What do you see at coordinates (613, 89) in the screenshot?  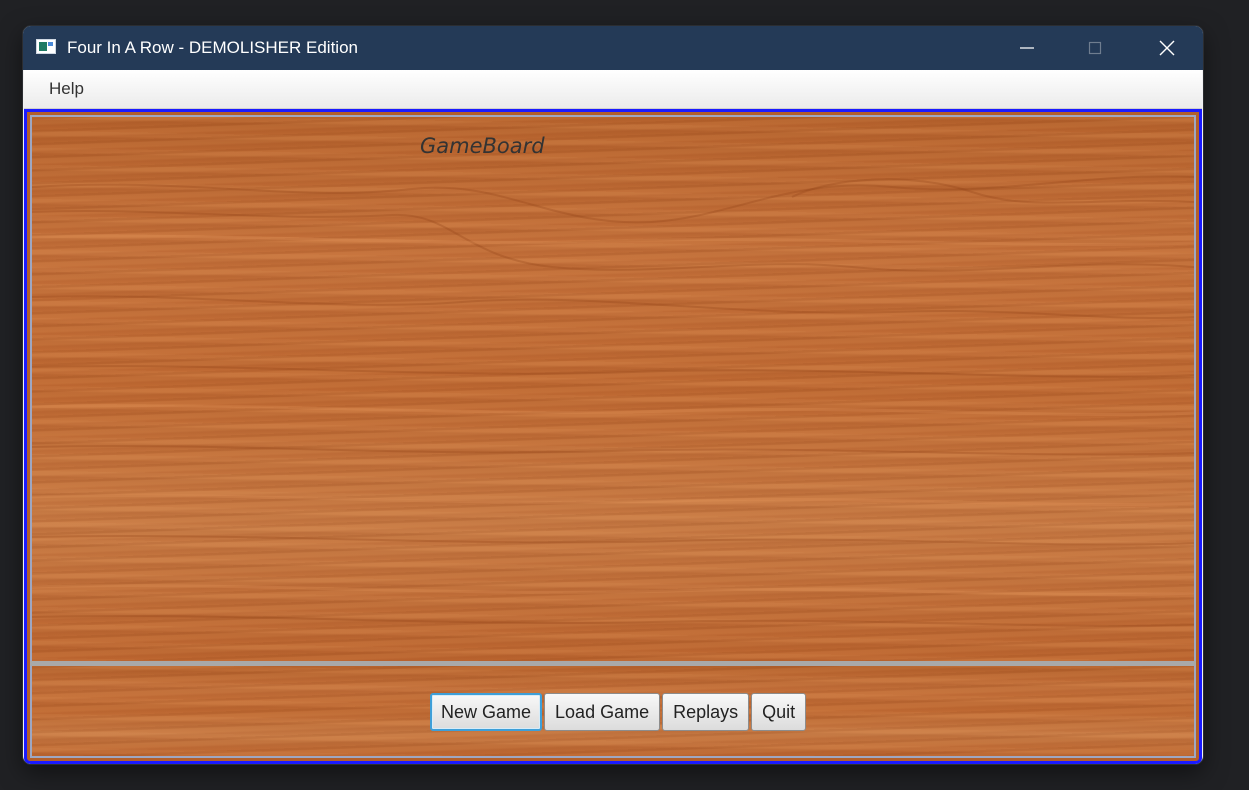 I see `menu-bar: Help` at bounding box center [613, 89].